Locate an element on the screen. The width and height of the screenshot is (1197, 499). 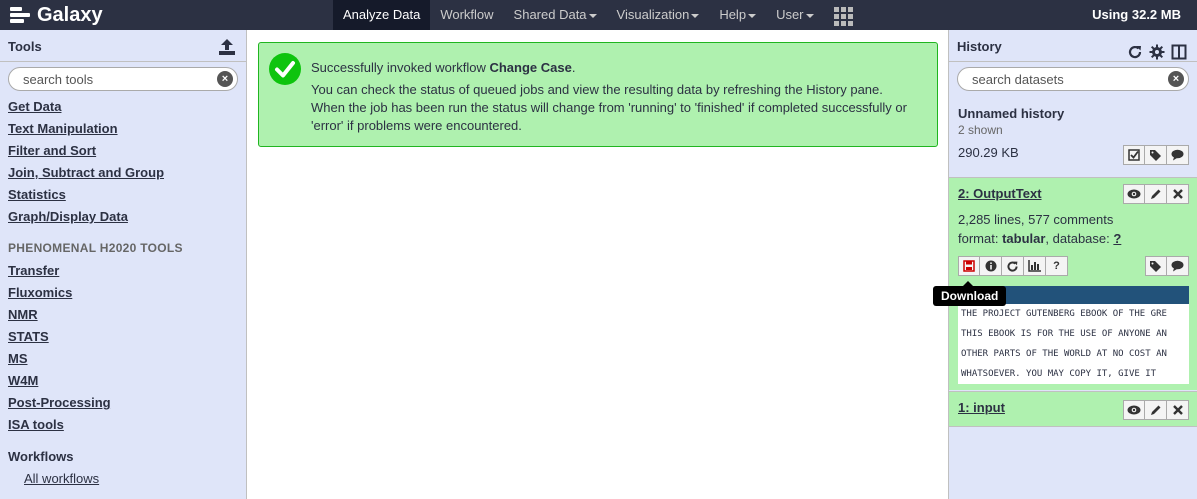
dataset-format: tabular is located at coordinates (1024, 238).